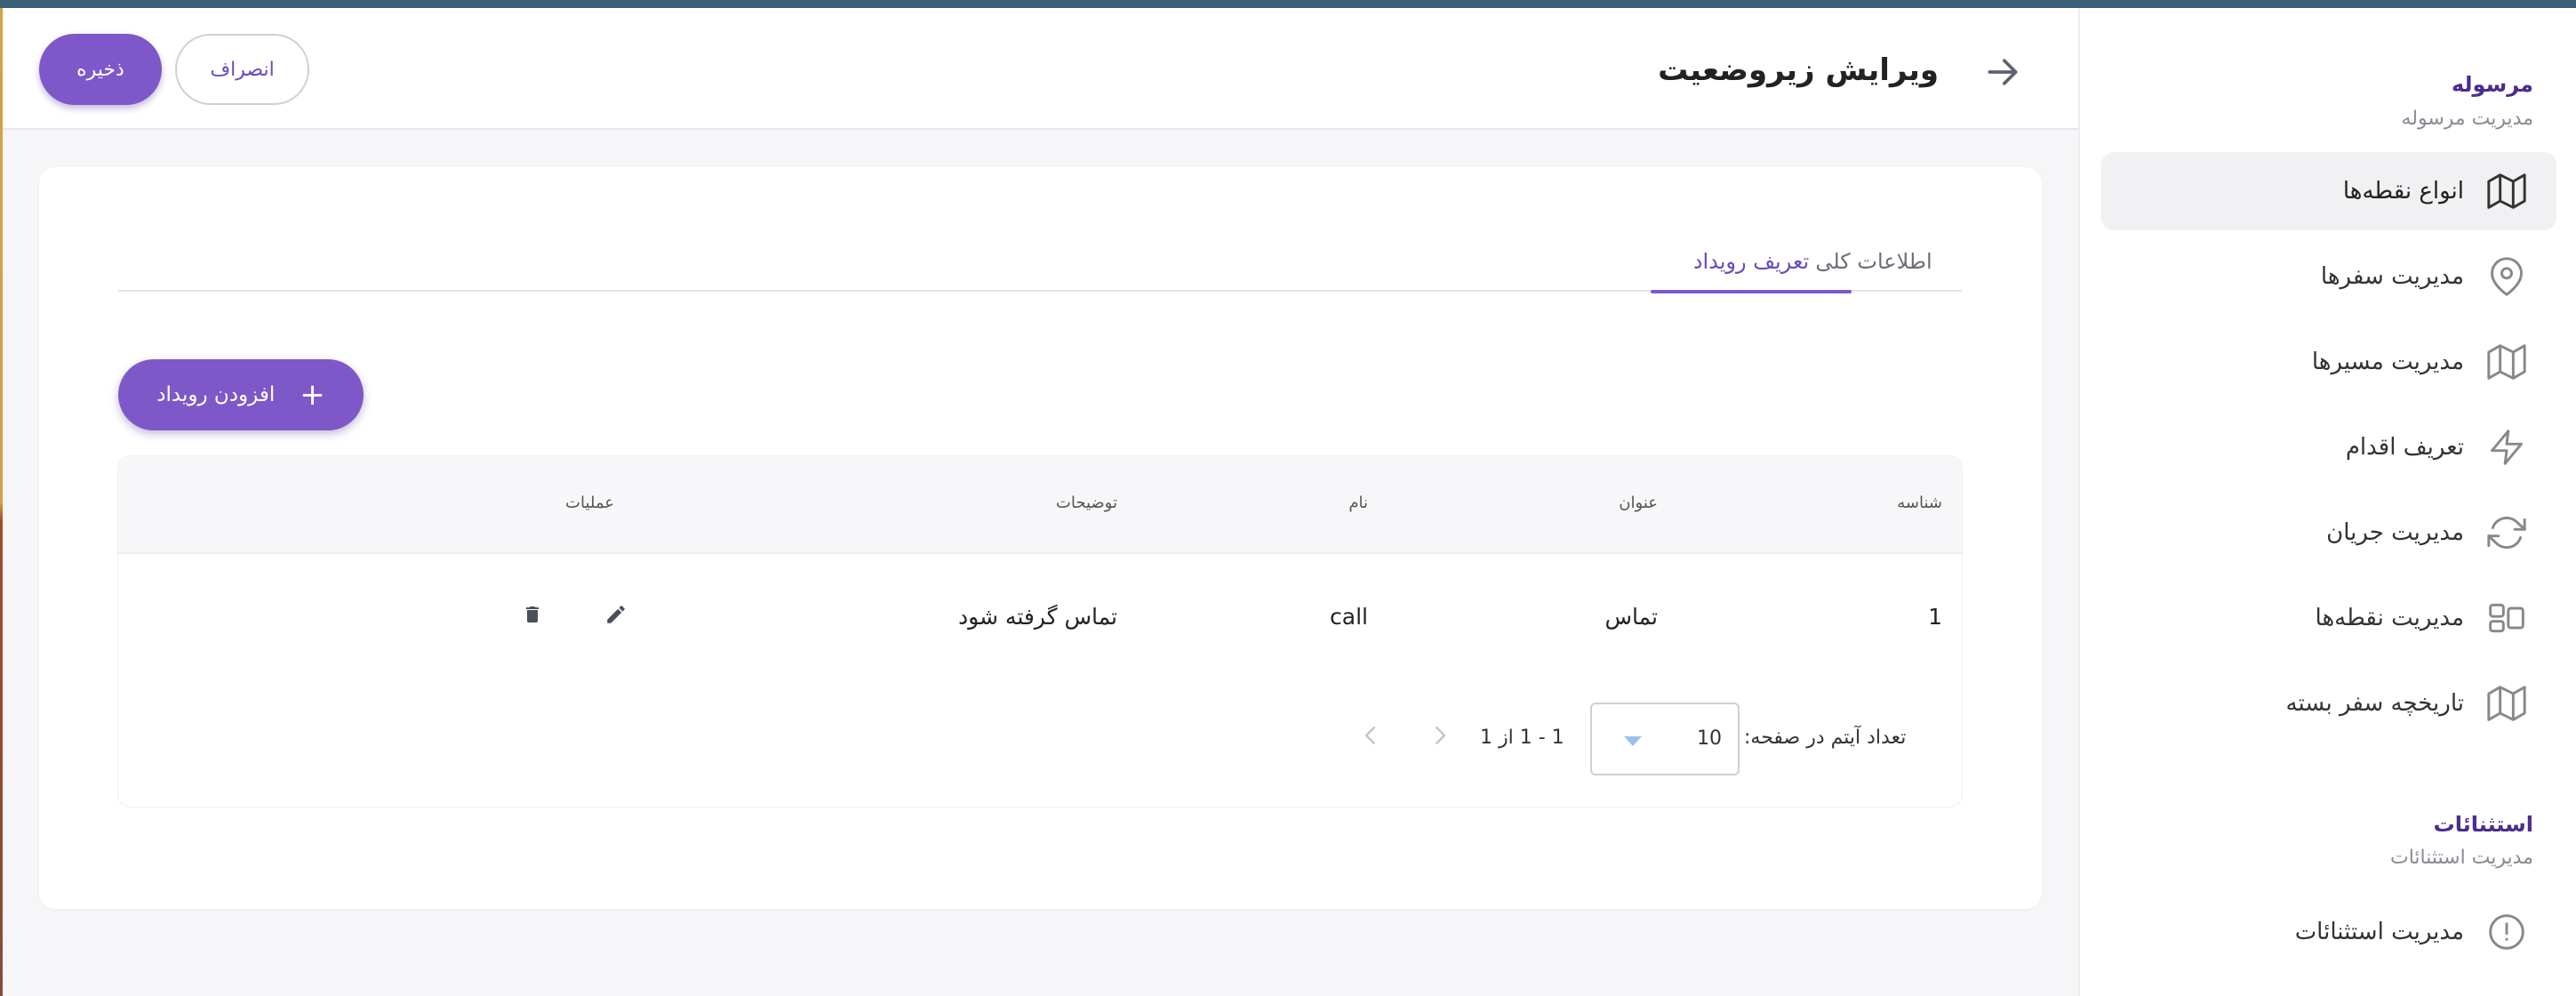 The image size is (2576, 996). Describe the element at coordinates (1086, 503) in the screenshot. I see `column-header-description: توضیحات` at that location.